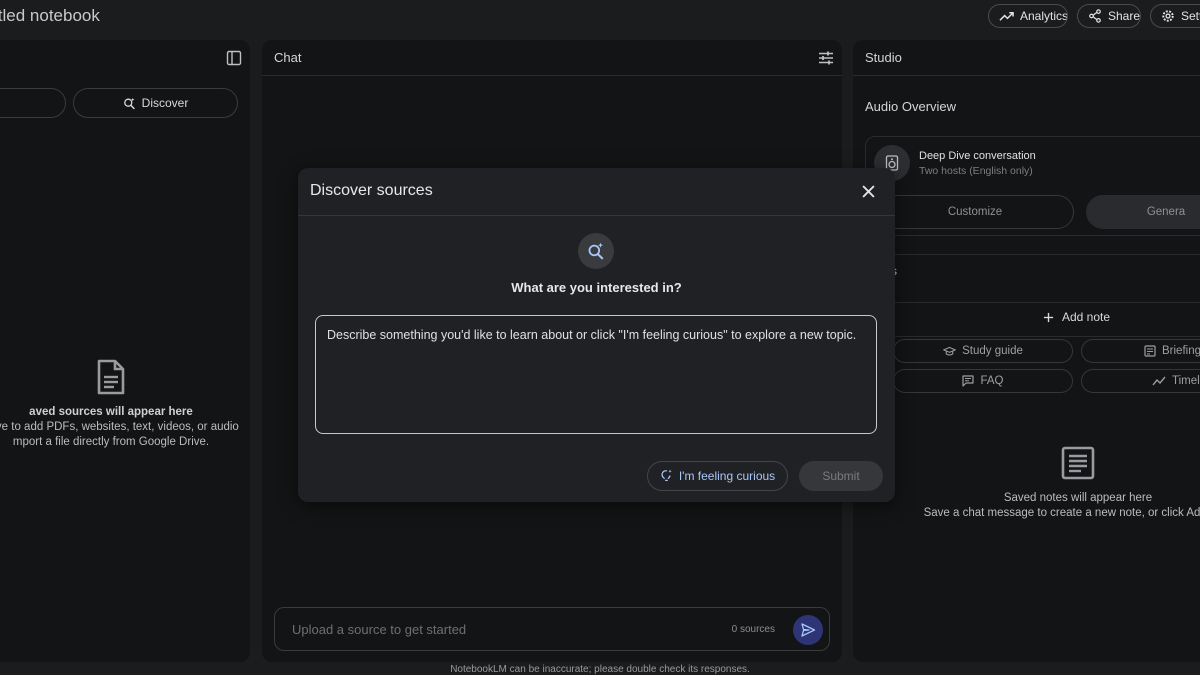 The width and height of the screenshot is (1200, 675). I want to click on submit-button: Submit, so click(841, 476).